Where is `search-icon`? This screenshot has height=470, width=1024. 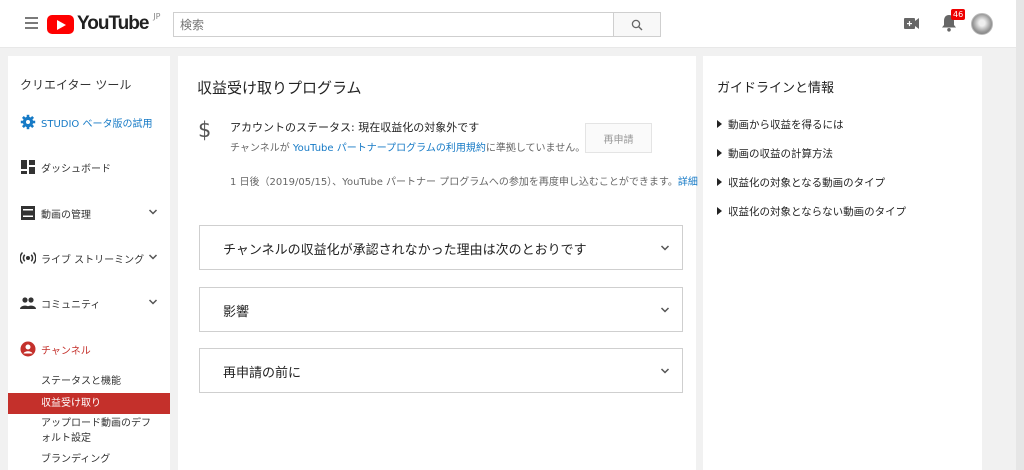
search-icon is located at coordinates (637, 24).